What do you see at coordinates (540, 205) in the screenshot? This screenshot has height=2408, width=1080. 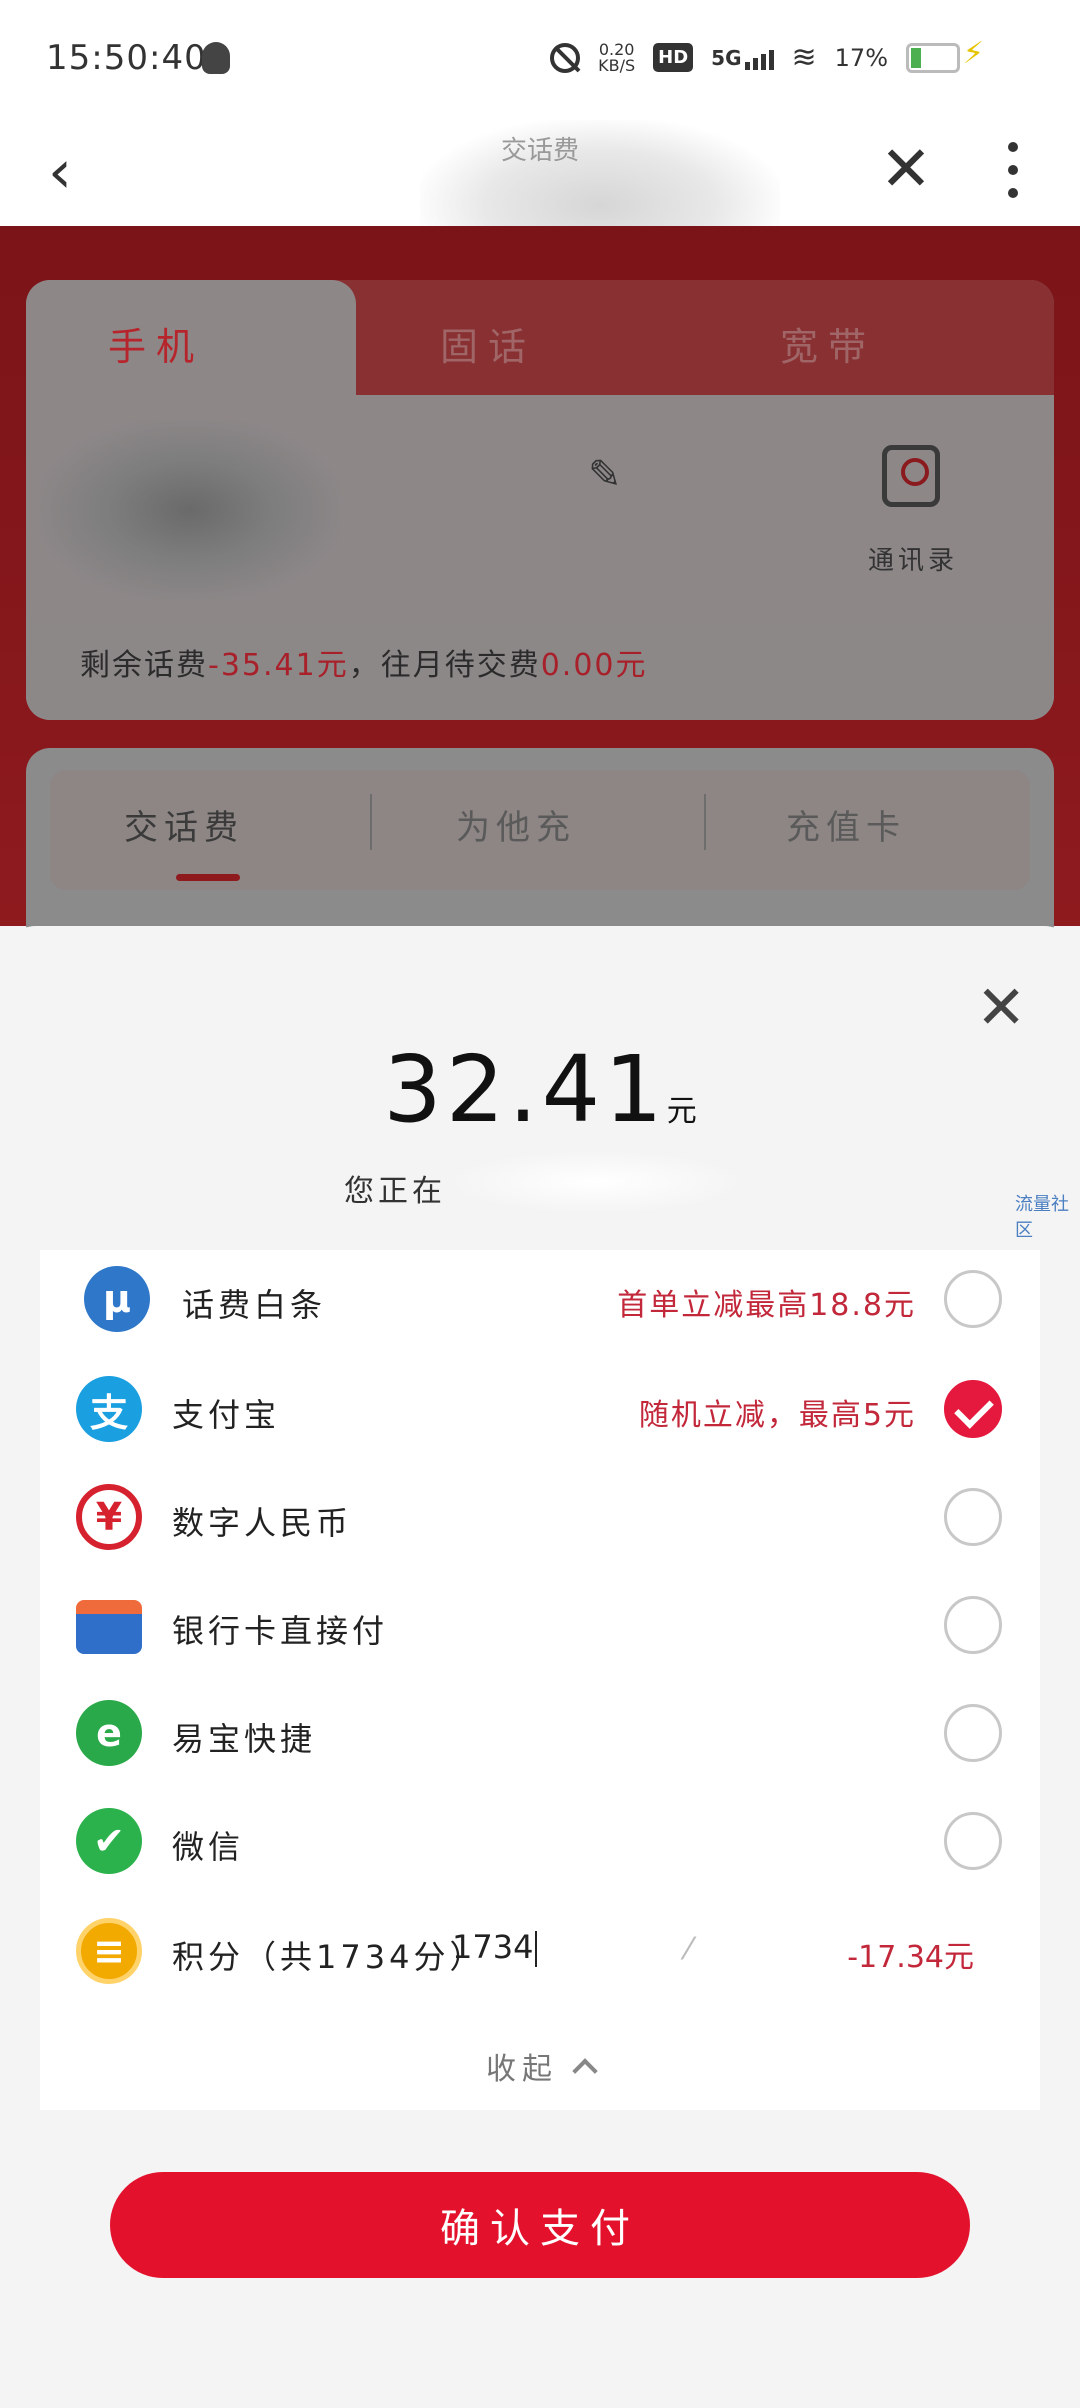 I see `app-header: ‹ 交话费 ✕` at bounding box center [540, 205].